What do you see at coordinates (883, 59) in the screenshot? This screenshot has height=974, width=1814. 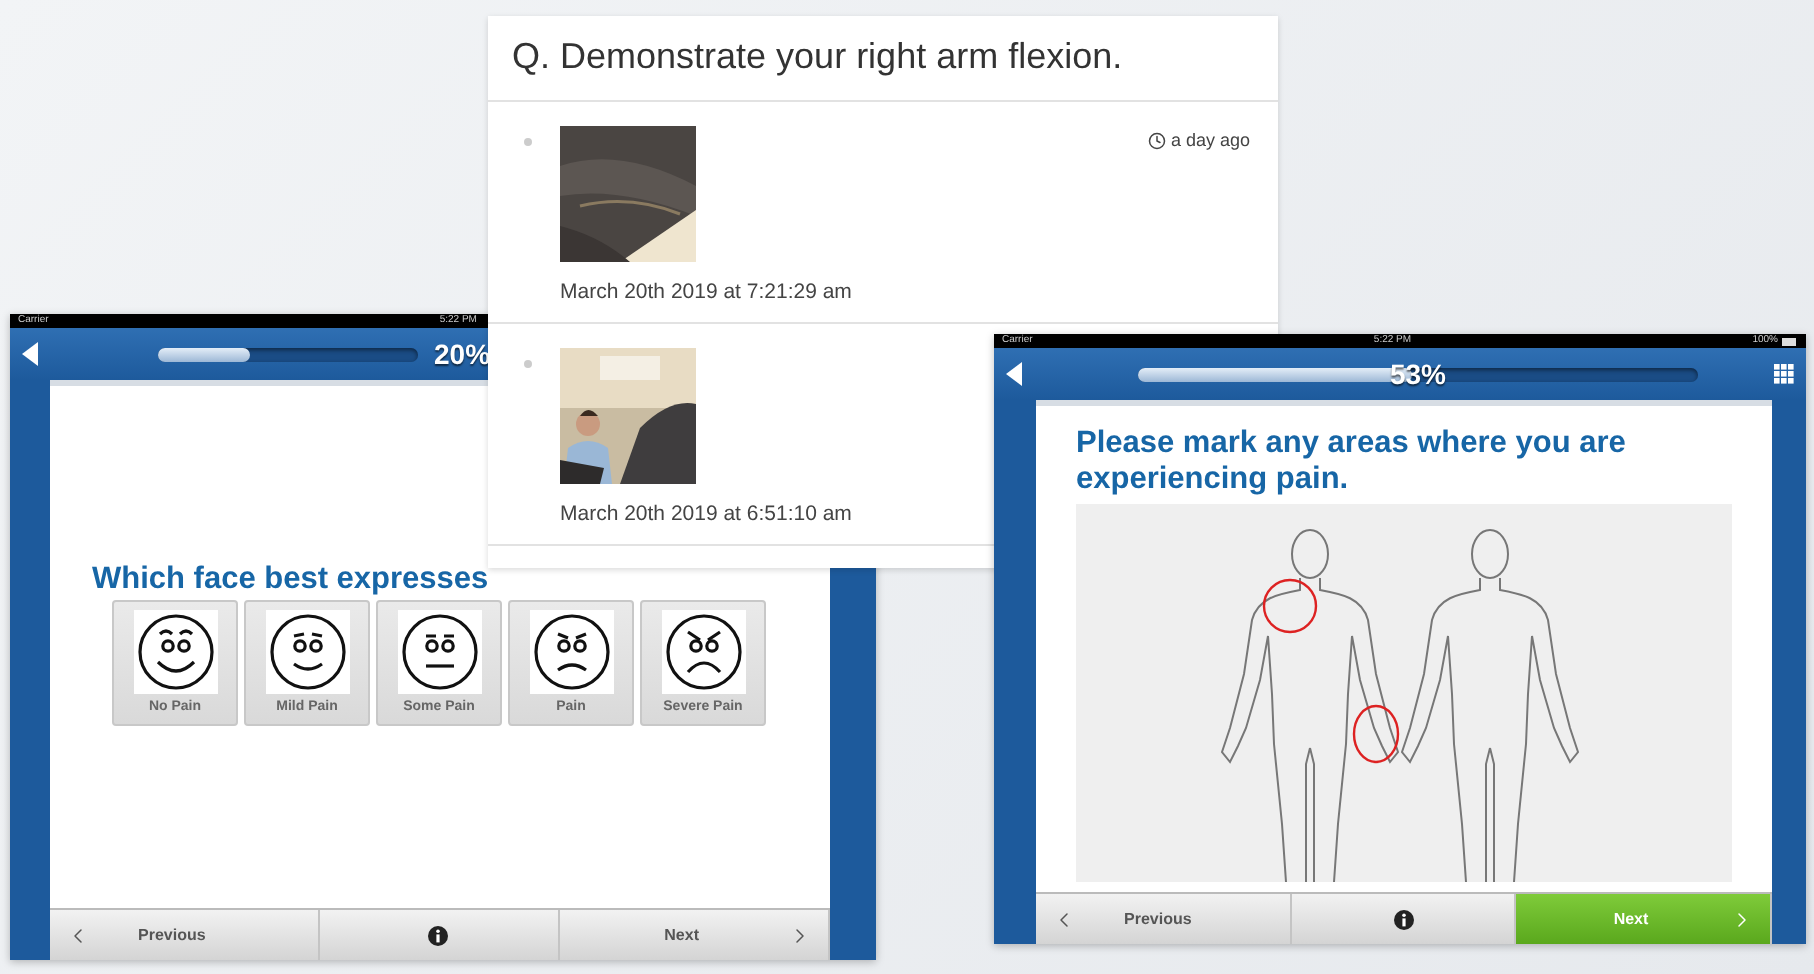 I see `card-title: Q. Demonstrate your right arm flexion.` at bounding box center [883, 59].